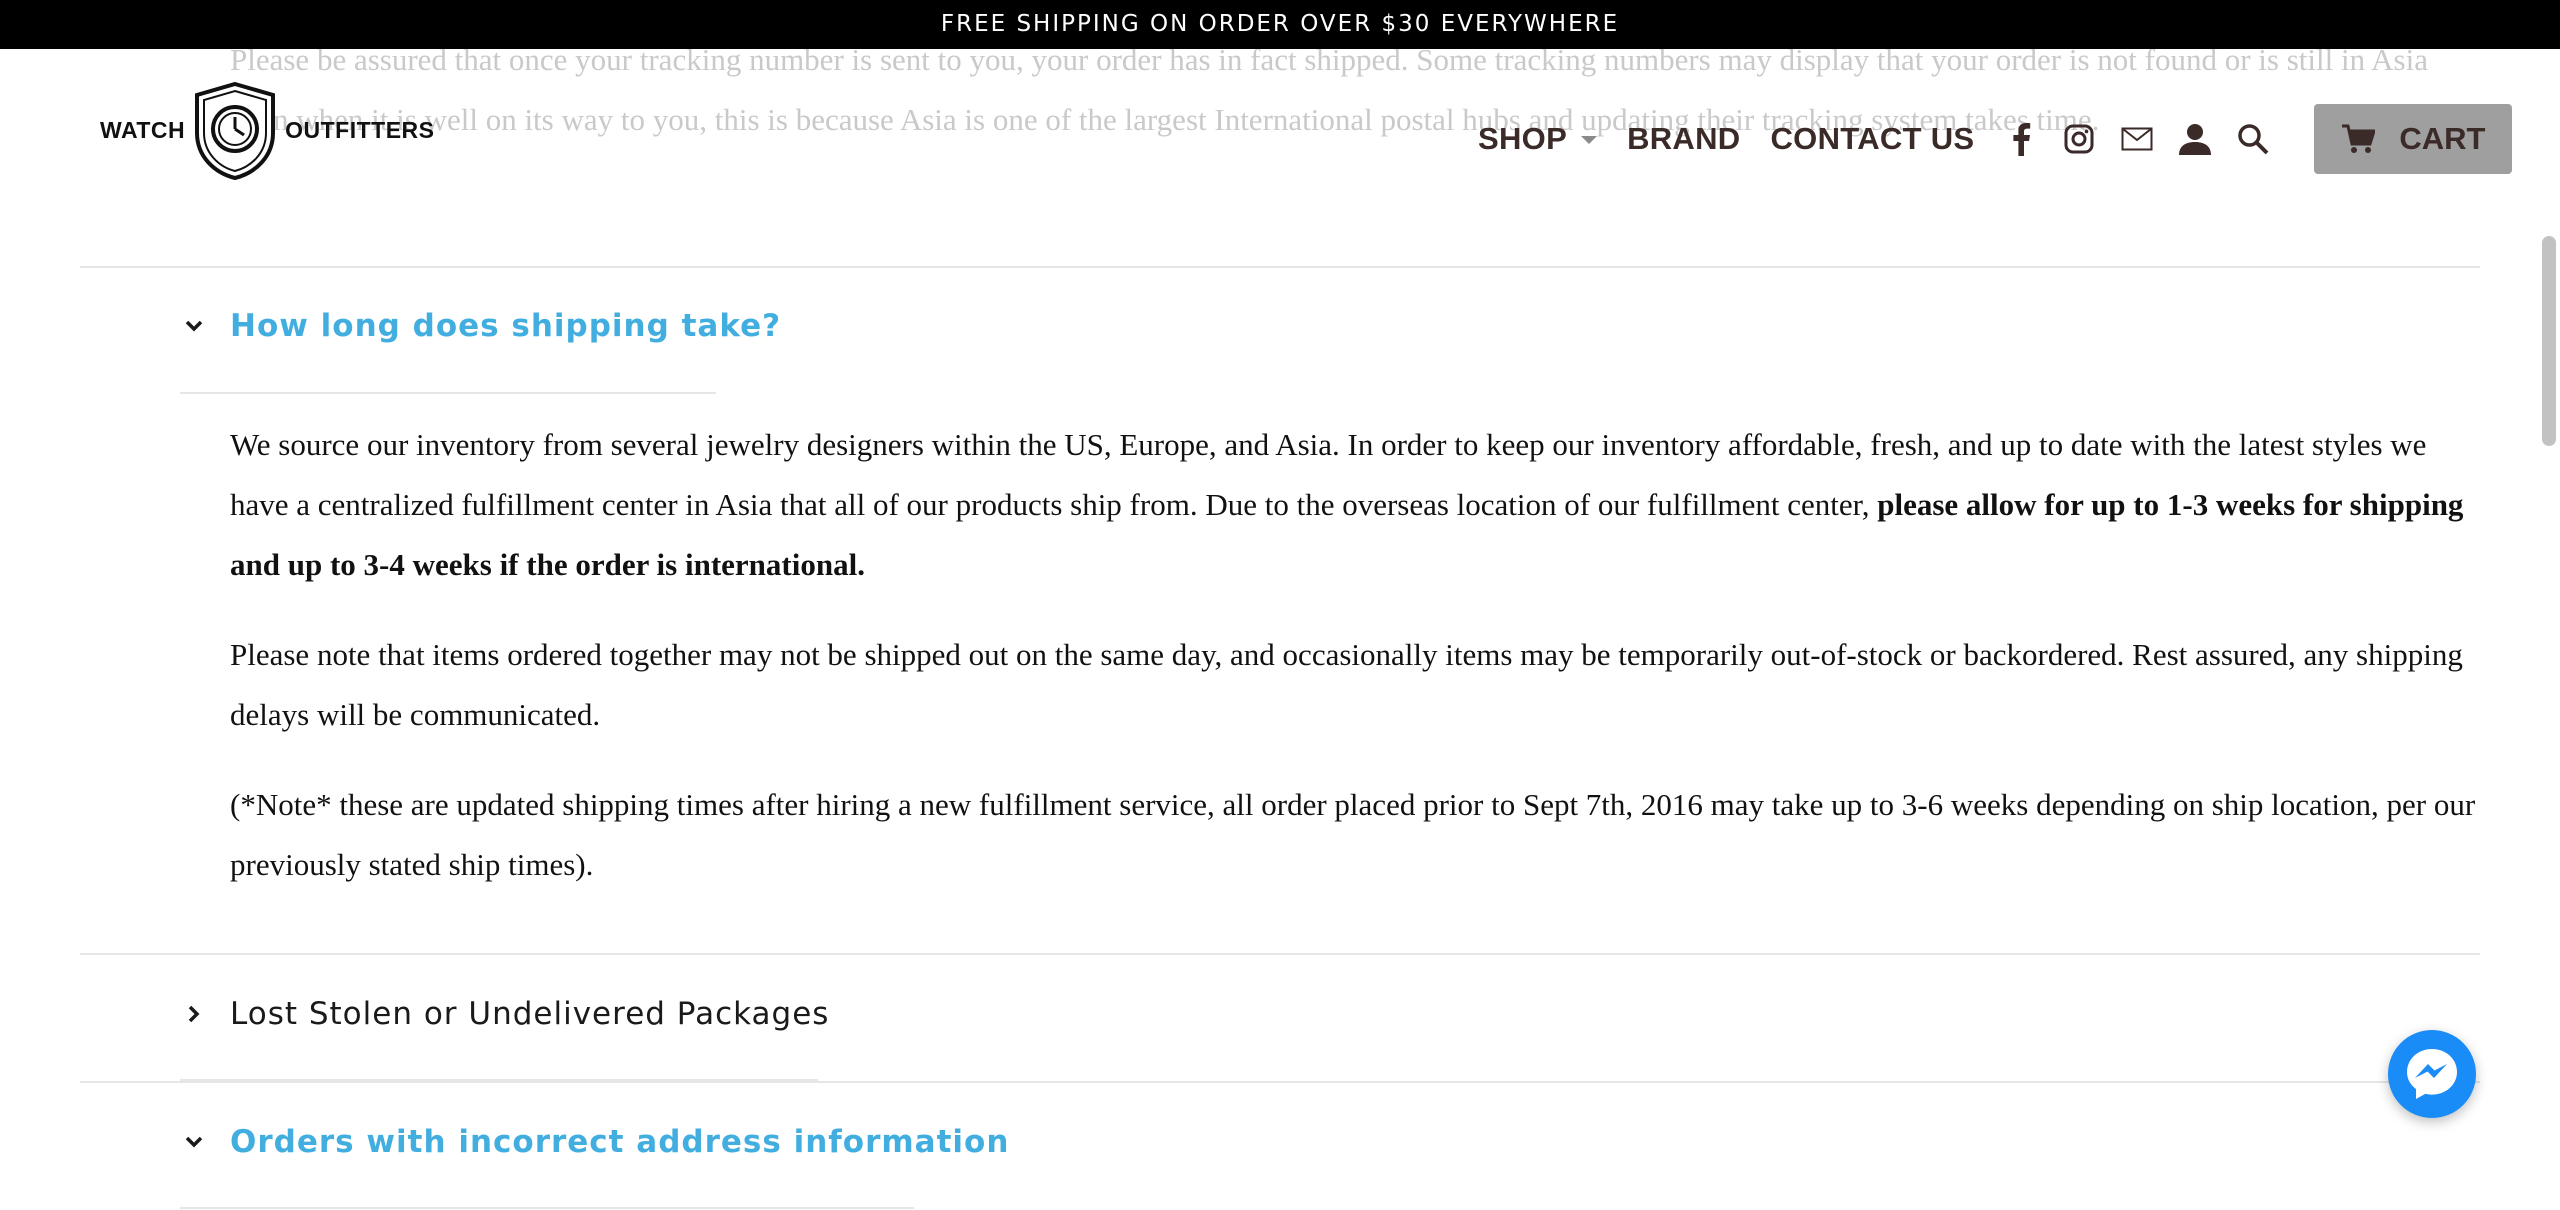 This screenshot has height=1210, width=2560. Describe the element at coordinates (506, 326) in the screenshot. I see `faq-question-label: How long does shipping take?` at that location.